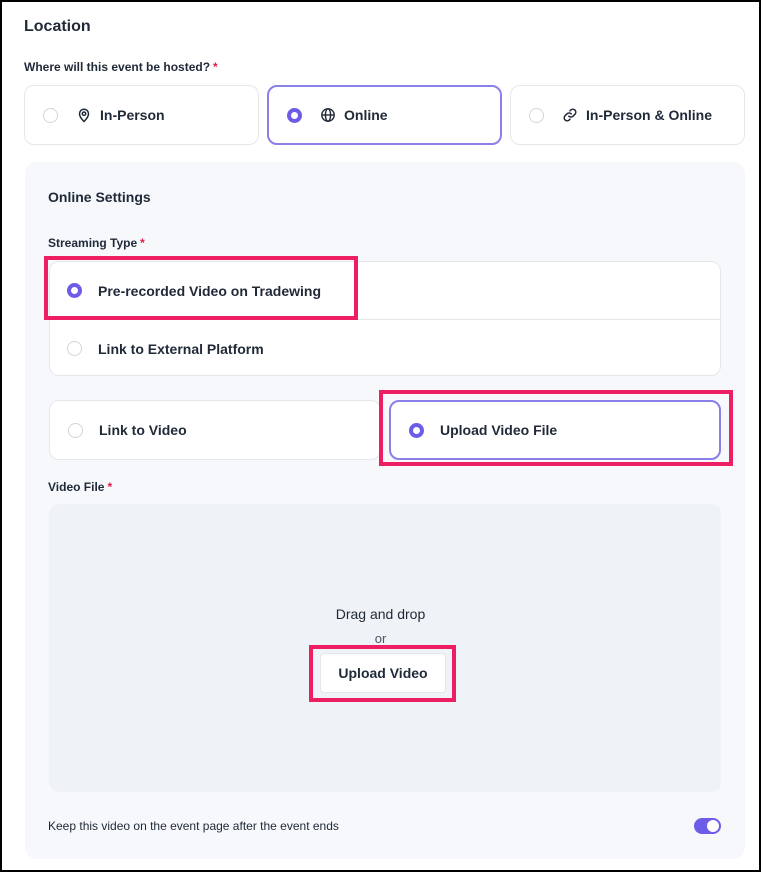 This screenshot has width=761, height=872. Describe the element at coordinates (383, 673) in the screenshot. I see `upload-video-button: Upload Video` at that location.